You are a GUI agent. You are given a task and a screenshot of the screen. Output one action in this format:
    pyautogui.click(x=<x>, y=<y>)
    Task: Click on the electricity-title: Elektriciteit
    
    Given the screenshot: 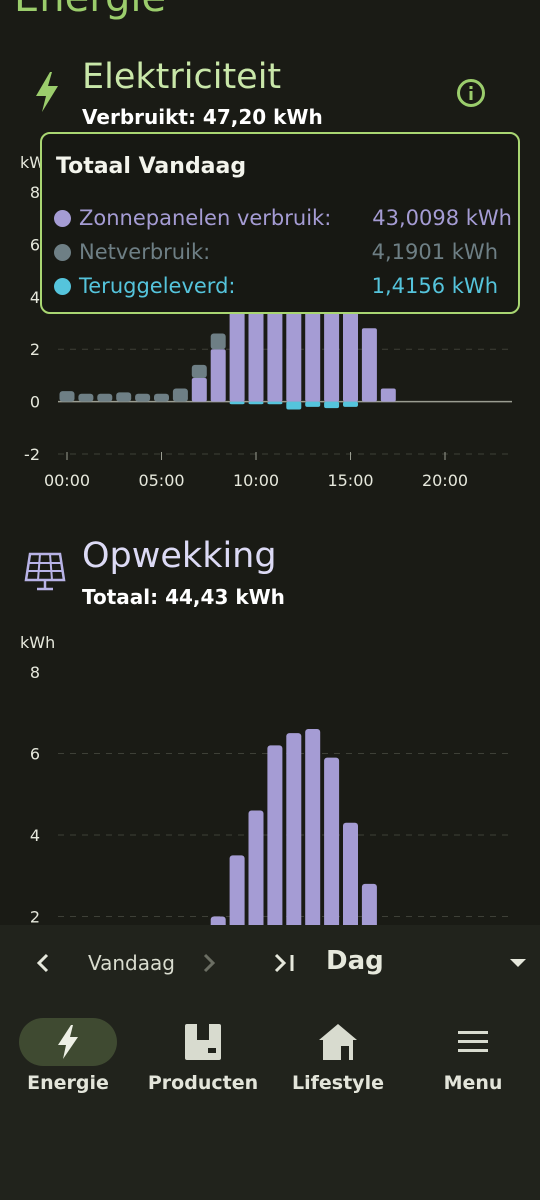 What is the action you would take?
    pyautogui.click(x=182, y=77)
    